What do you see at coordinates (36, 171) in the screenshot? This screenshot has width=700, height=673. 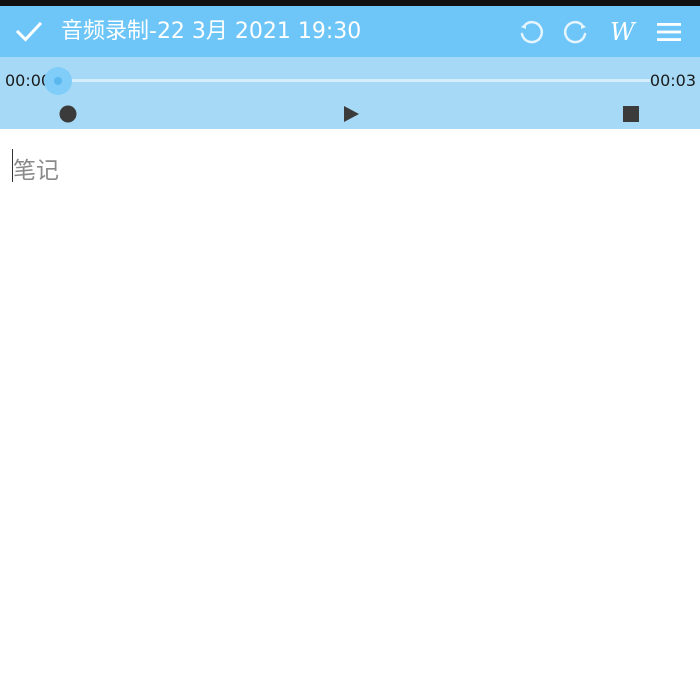 I see `note-placeholder: 笔记` at bounding box center [36, 171].